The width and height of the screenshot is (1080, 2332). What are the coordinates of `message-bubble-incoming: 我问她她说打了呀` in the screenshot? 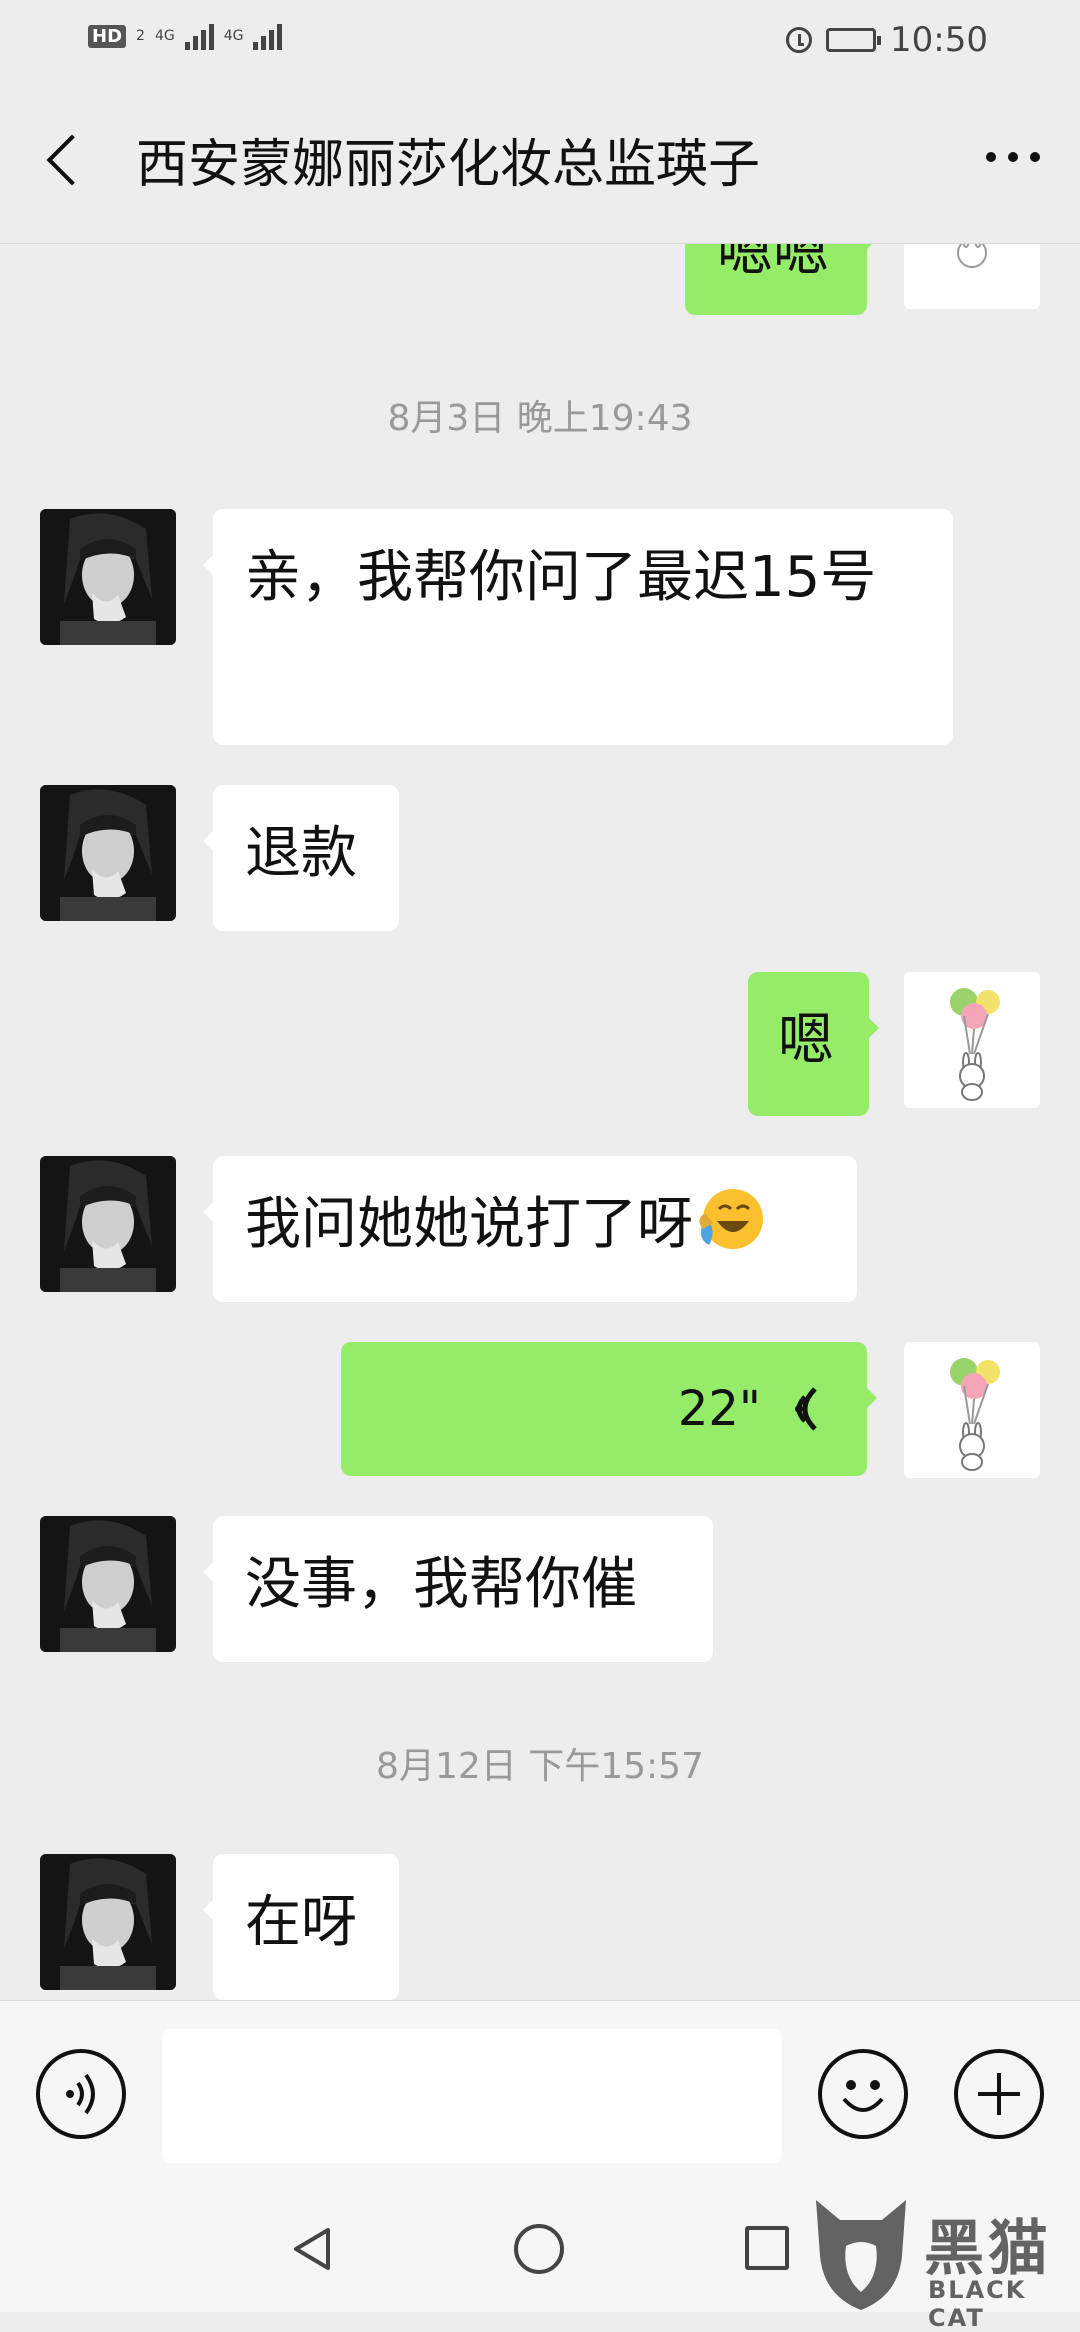 It's located at (530, 1229).